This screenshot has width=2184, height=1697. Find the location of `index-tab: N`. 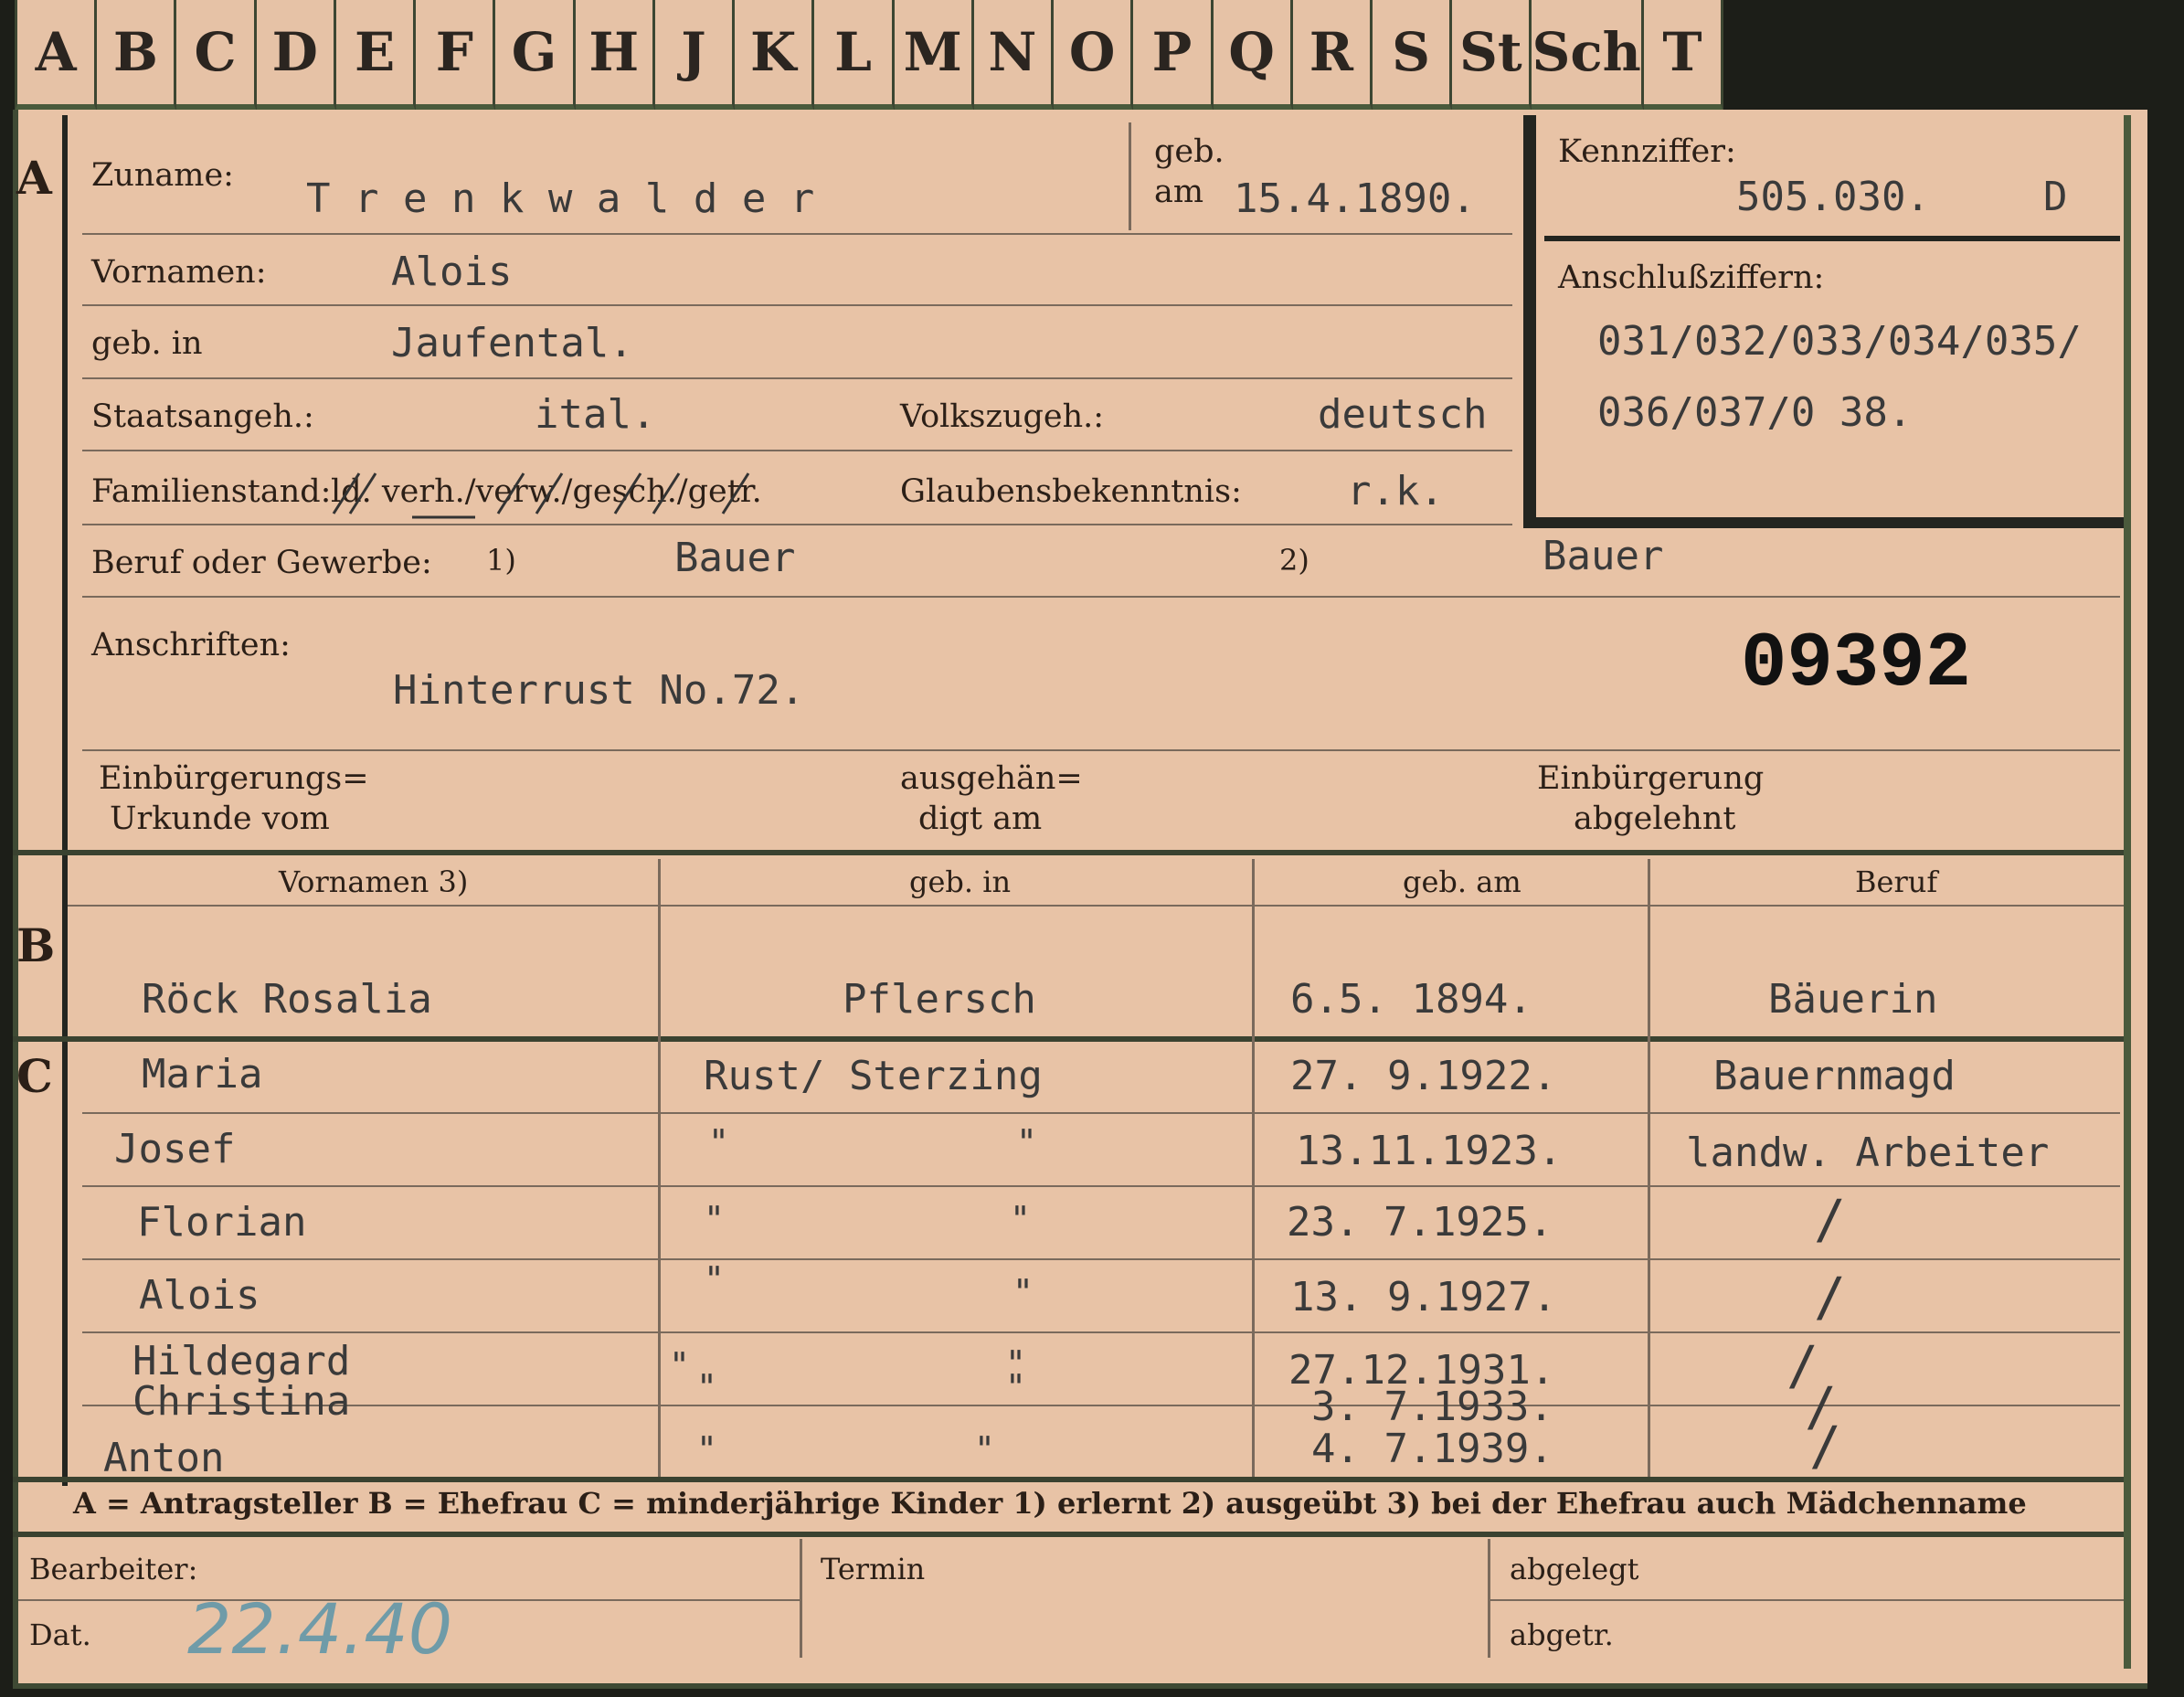

index-tab: N is located at coordinates (1014, 55).